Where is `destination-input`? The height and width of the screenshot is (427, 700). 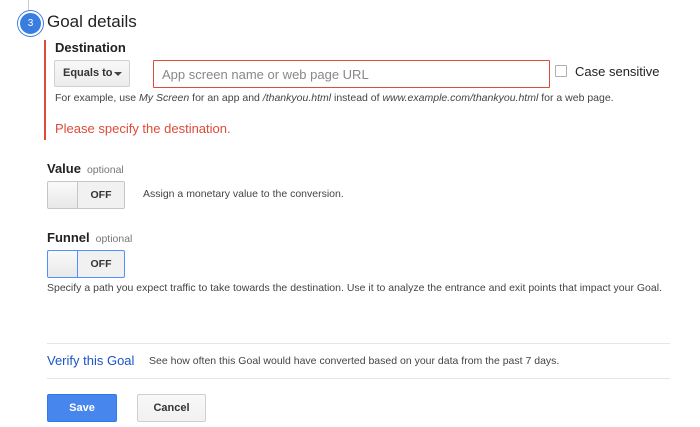
destination-input is located at coordinates (351, 74).